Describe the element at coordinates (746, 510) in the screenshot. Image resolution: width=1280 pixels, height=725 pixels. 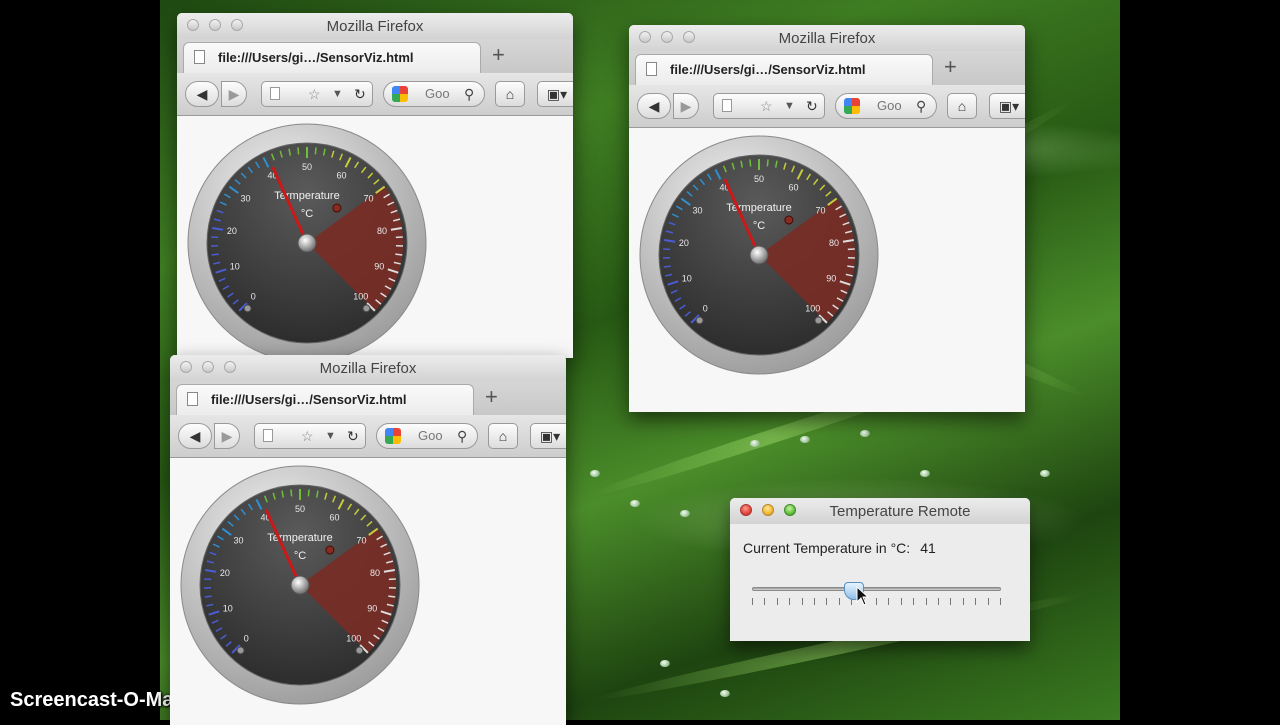
I see `close-window-button` at that location.